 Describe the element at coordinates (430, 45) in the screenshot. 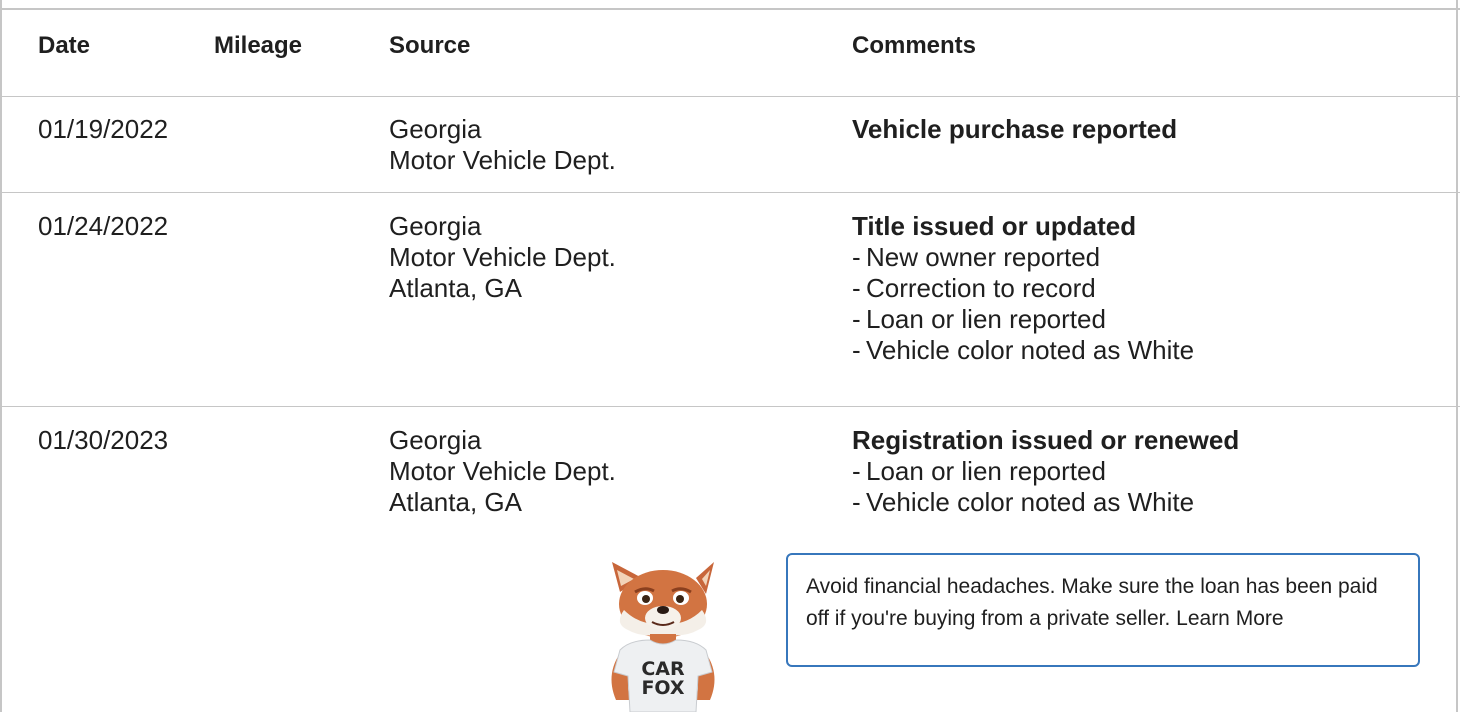

I see `column-header-source: Source` at that location.